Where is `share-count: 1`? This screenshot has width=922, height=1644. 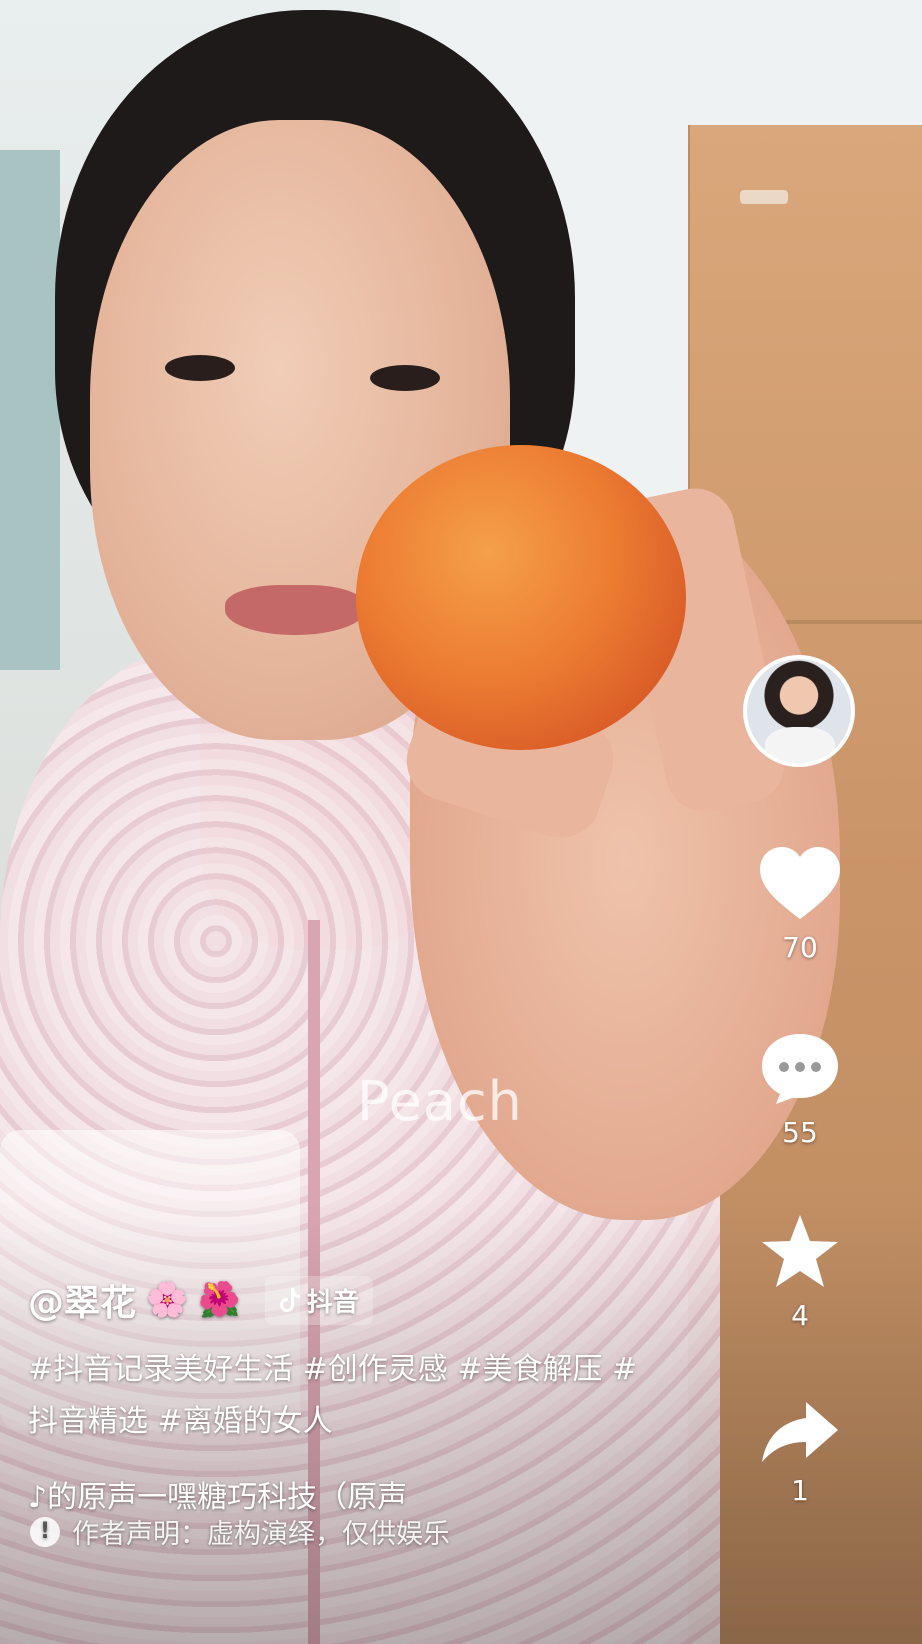
share-count: 1 is located at coordinates (800, 1490).